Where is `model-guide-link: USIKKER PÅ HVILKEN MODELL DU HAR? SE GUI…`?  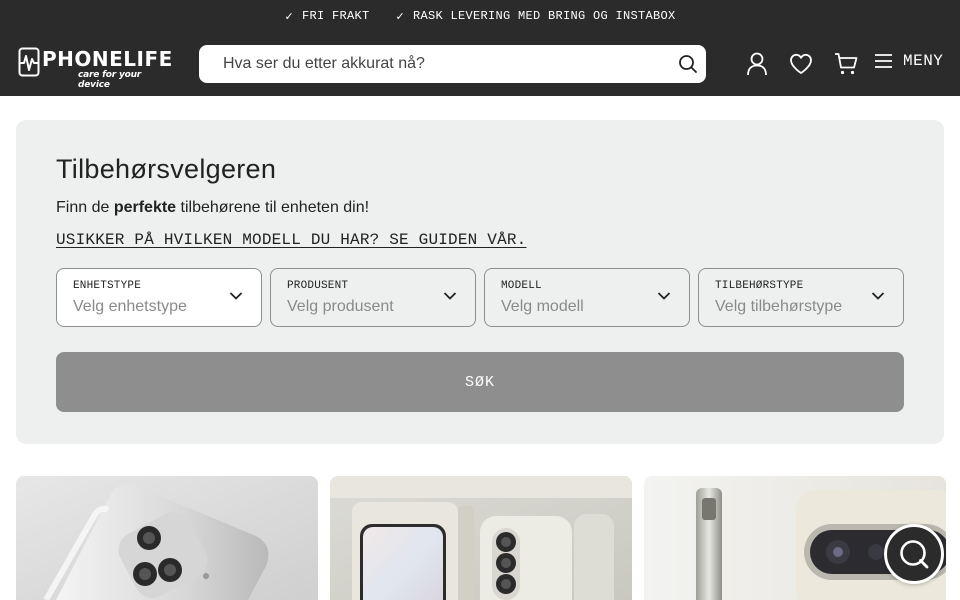 model-guide-link: USIKKER PÅ HVILKEN MODELL DU HAR? SE GUI… is located at coordinates (291, 240).